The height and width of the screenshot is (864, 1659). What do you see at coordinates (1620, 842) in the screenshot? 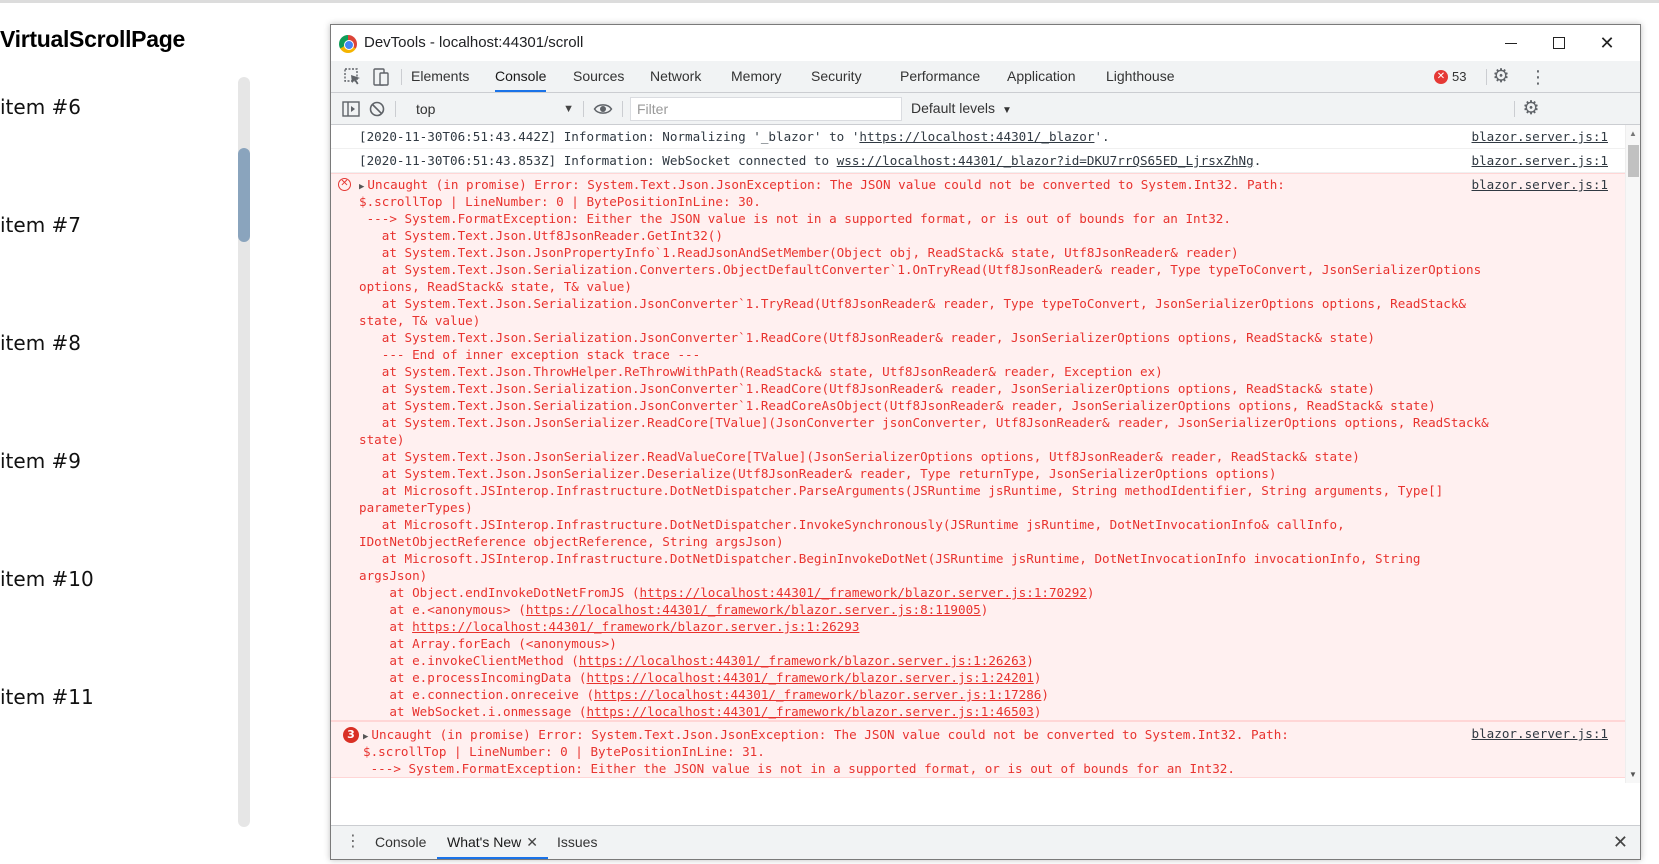
I see `close-drawer-icon: ✕` at bounding box center [1620, 842].